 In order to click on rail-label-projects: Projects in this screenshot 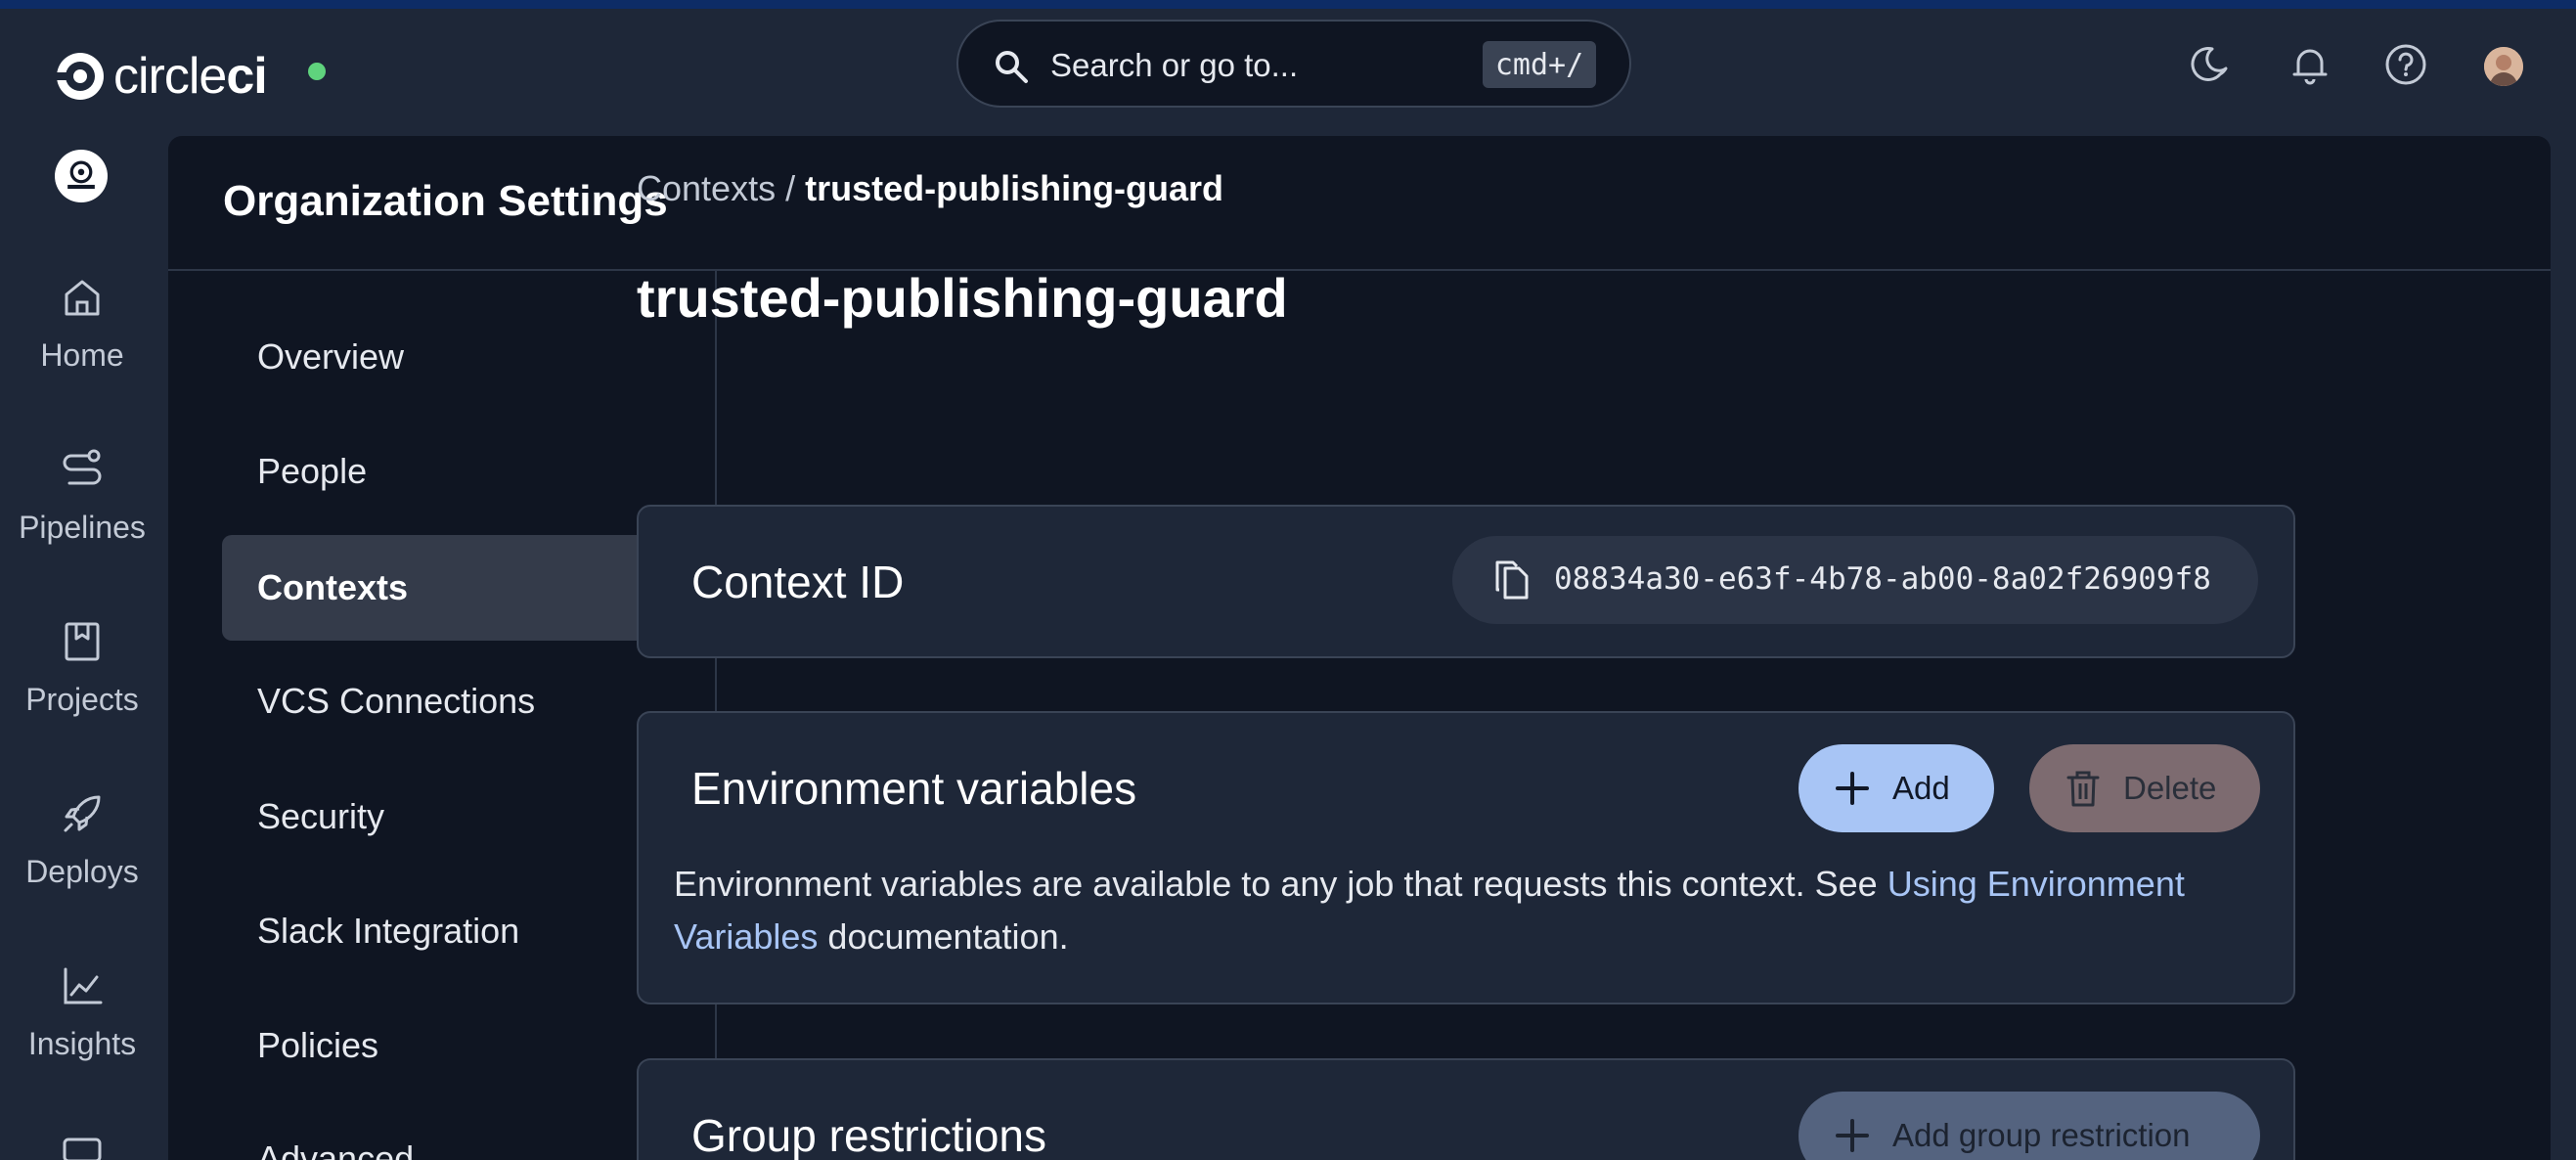, I will do `click(82, 699)`.